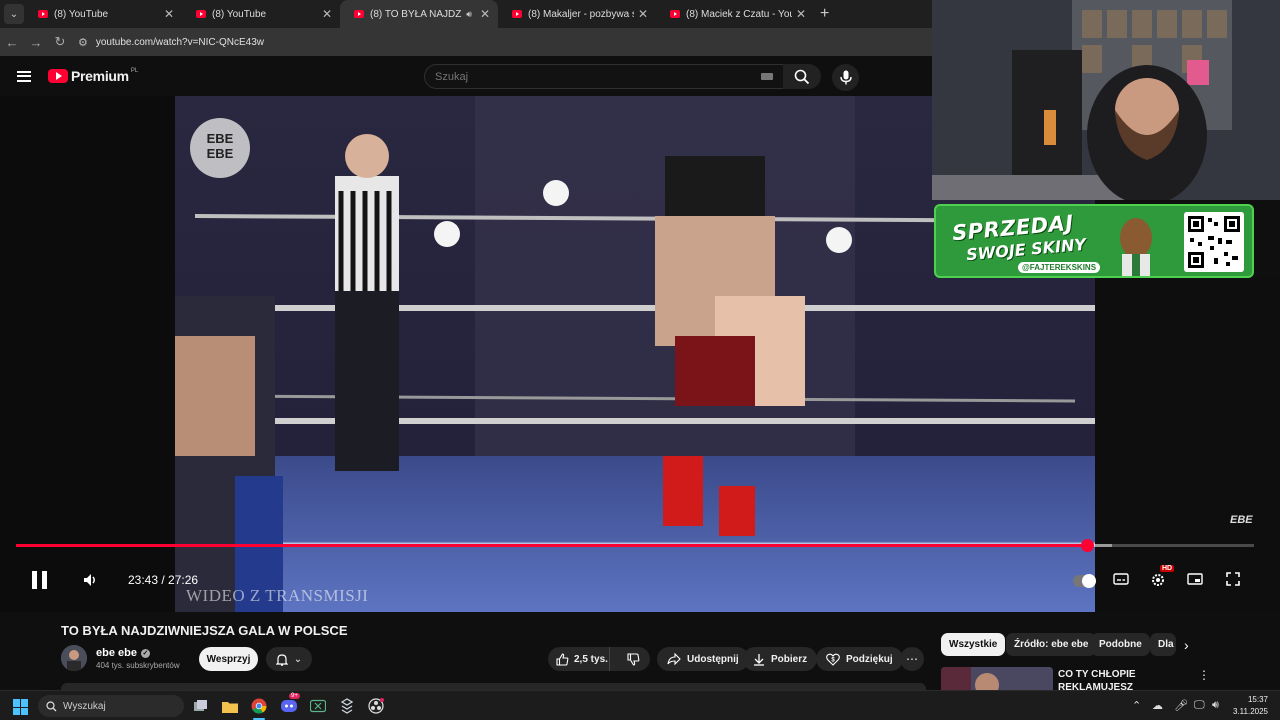 Image resolution: width=1280 pixels, height=720 pixels. Describe the element at coordinates (1094, 241) in the screenshot. I see `sponsor-banner: SPRZEDAJ SWOJE SKINY @FAJTEREKSKINS` at that location.